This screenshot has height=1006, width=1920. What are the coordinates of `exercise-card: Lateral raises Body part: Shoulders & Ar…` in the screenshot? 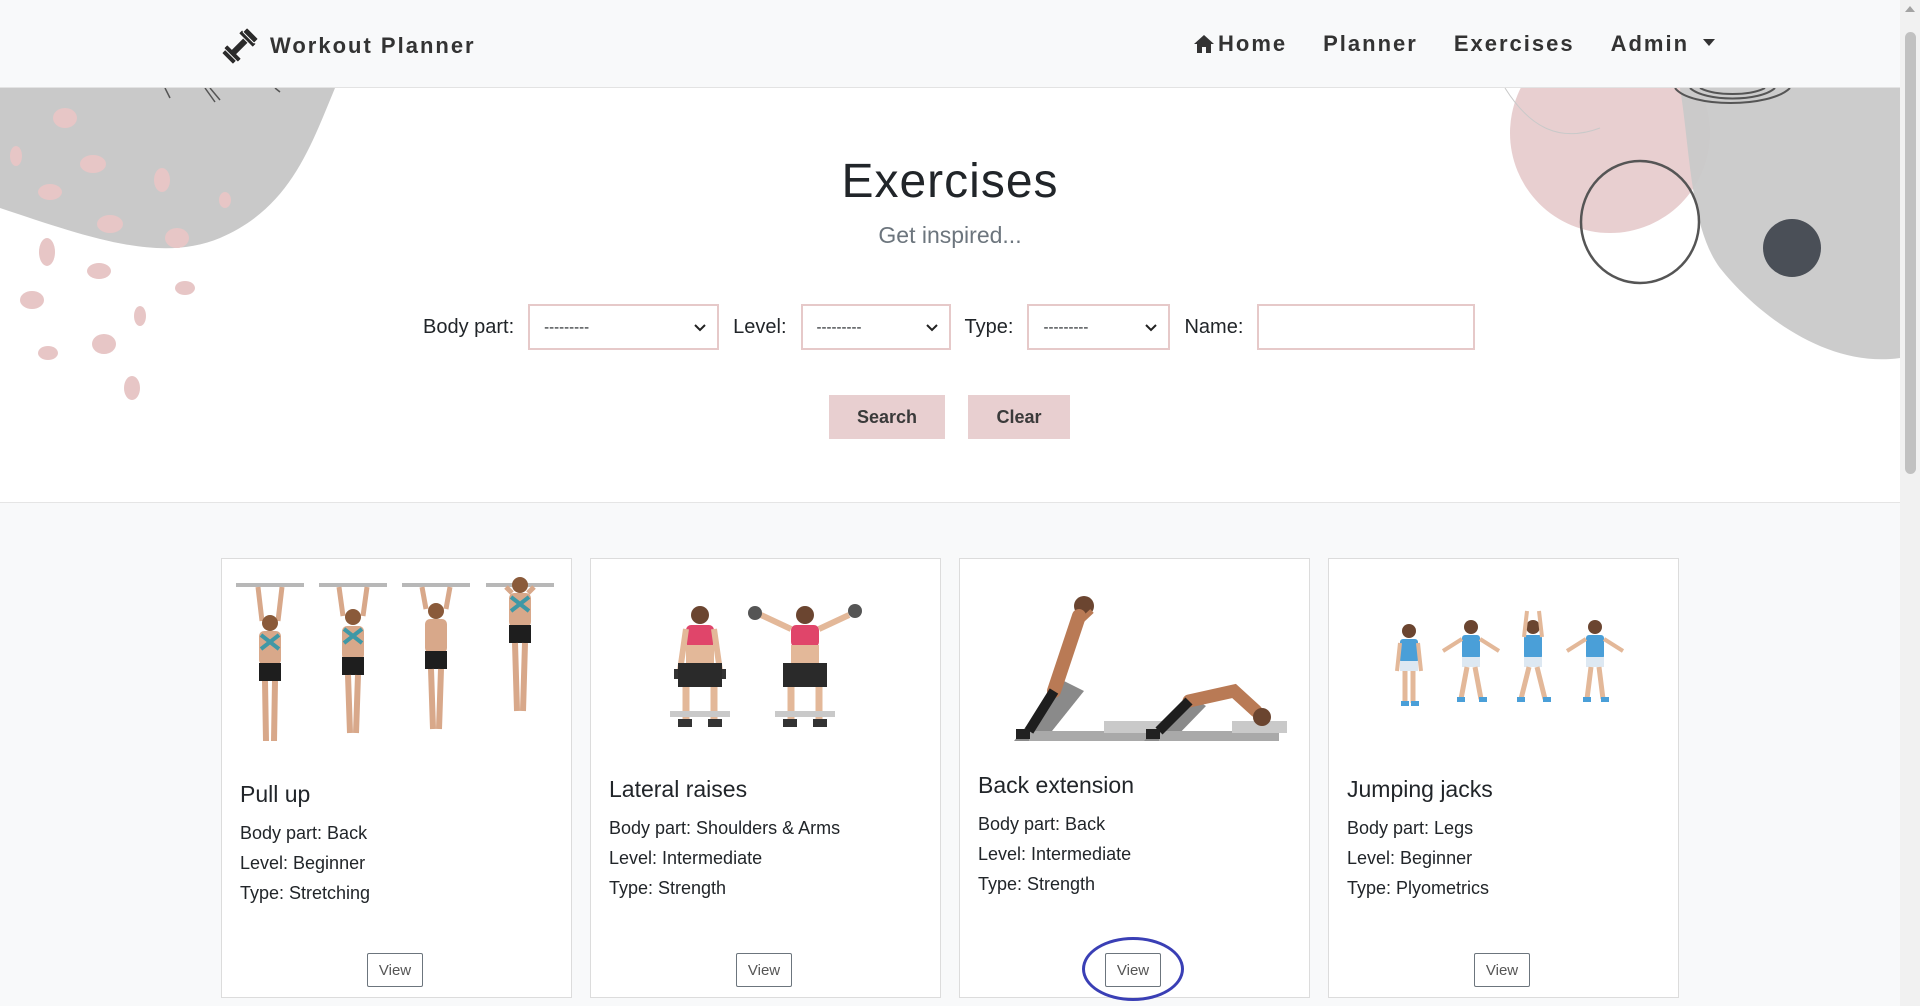 It's located at (765, 778).